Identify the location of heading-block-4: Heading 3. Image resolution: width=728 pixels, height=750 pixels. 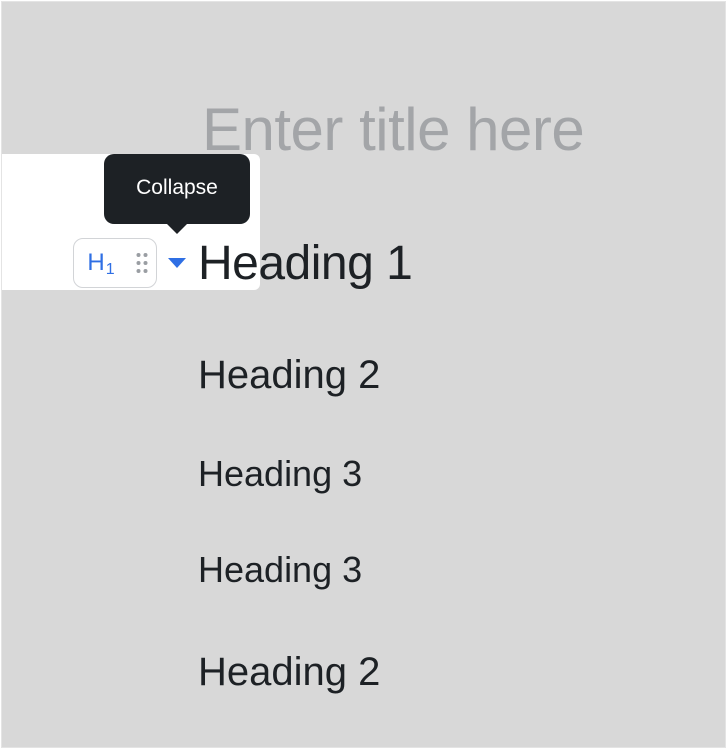
(280, 570).